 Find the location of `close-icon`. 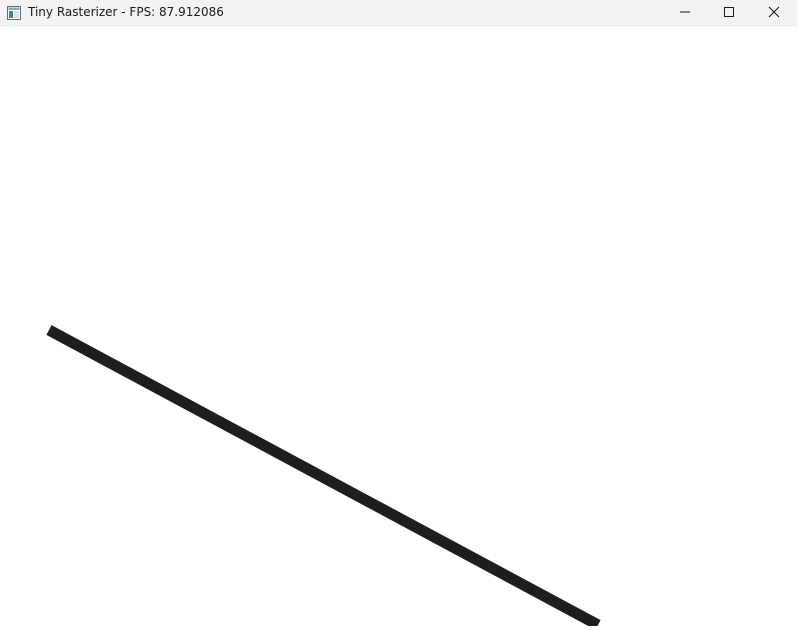

close-icon is located at coordinates (774, 12).